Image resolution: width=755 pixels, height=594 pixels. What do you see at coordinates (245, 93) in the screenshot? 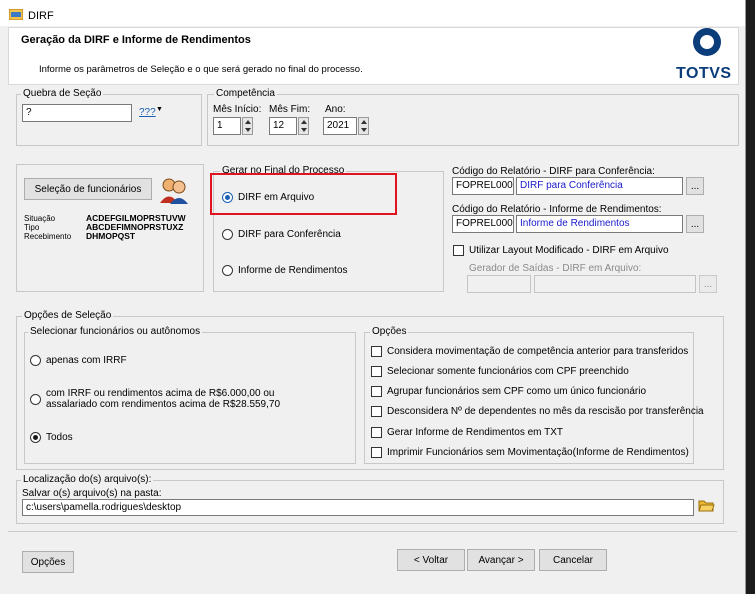
I see `competencia-legend: Competência` at bounding box center [245, 93].